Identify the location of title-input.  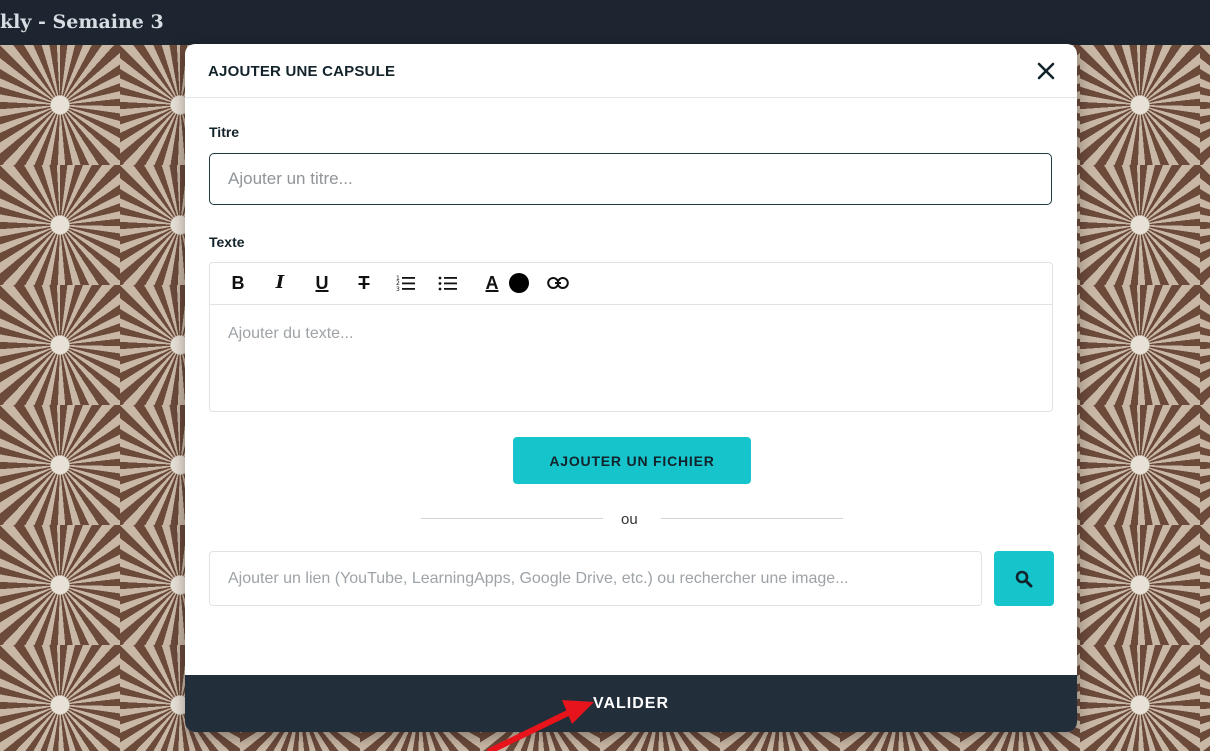
(630, 179).